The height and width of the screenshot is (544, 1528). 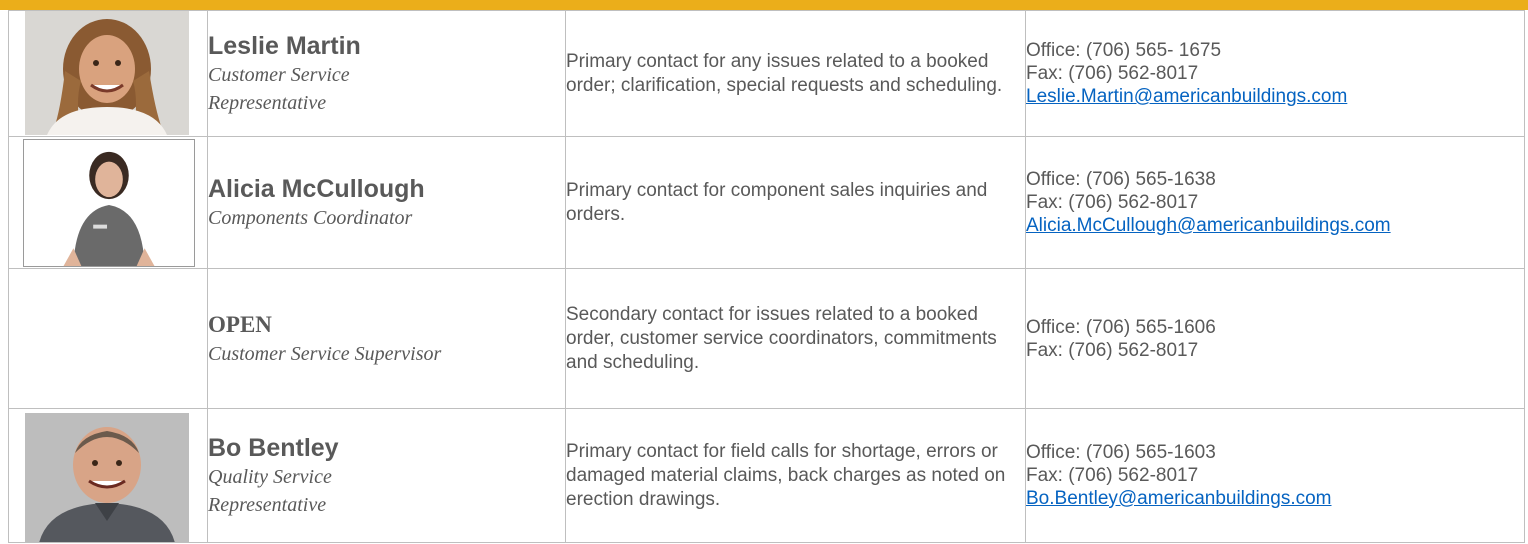 I want to click on office-phone: Office: (706) 565-1606, so click(x=1121, y=327).